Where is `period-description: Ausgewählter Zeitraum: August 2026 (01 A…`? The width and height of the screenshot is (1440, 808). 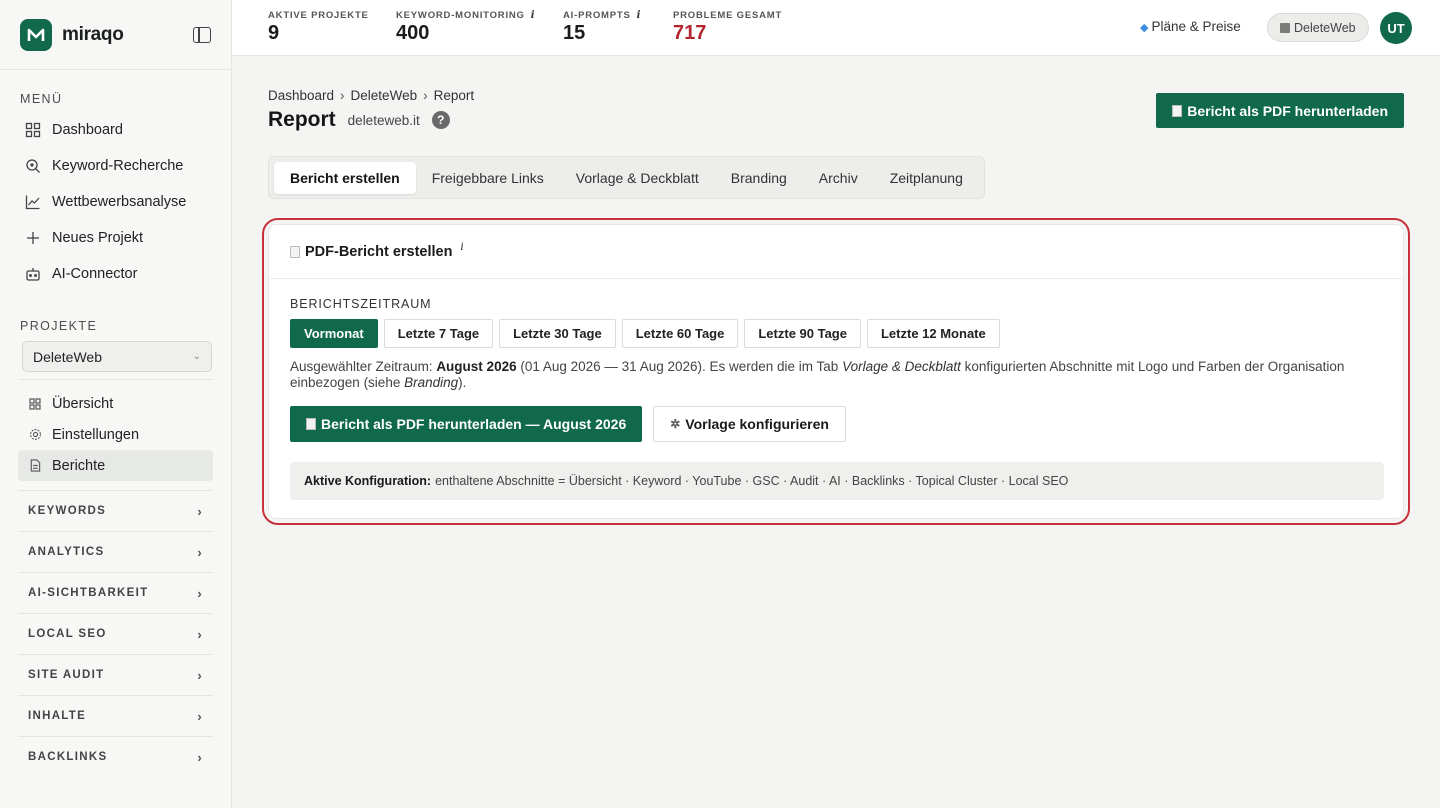 period-description: Ausgewählter Zeitraum: August 2026 (01 A… is located at coordinates (817, 374).